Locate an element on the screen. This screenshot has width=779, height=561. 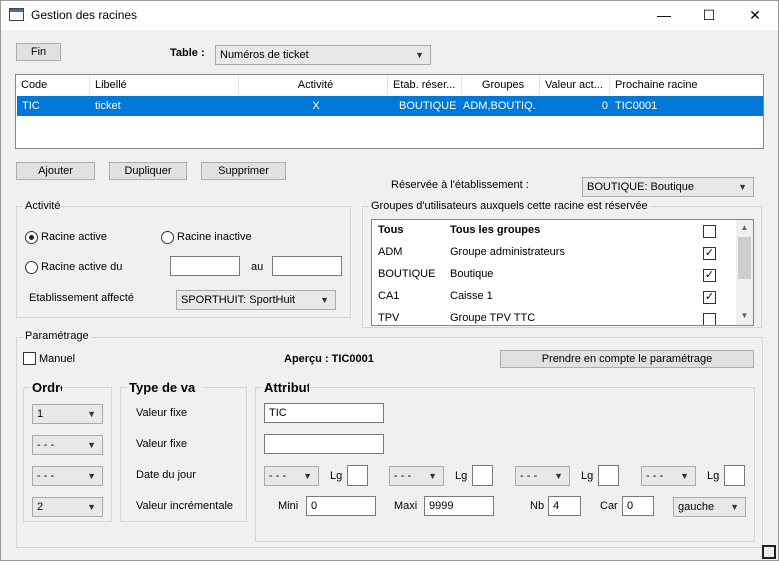
group-name: Boutique is located at coordinates (472, 274).